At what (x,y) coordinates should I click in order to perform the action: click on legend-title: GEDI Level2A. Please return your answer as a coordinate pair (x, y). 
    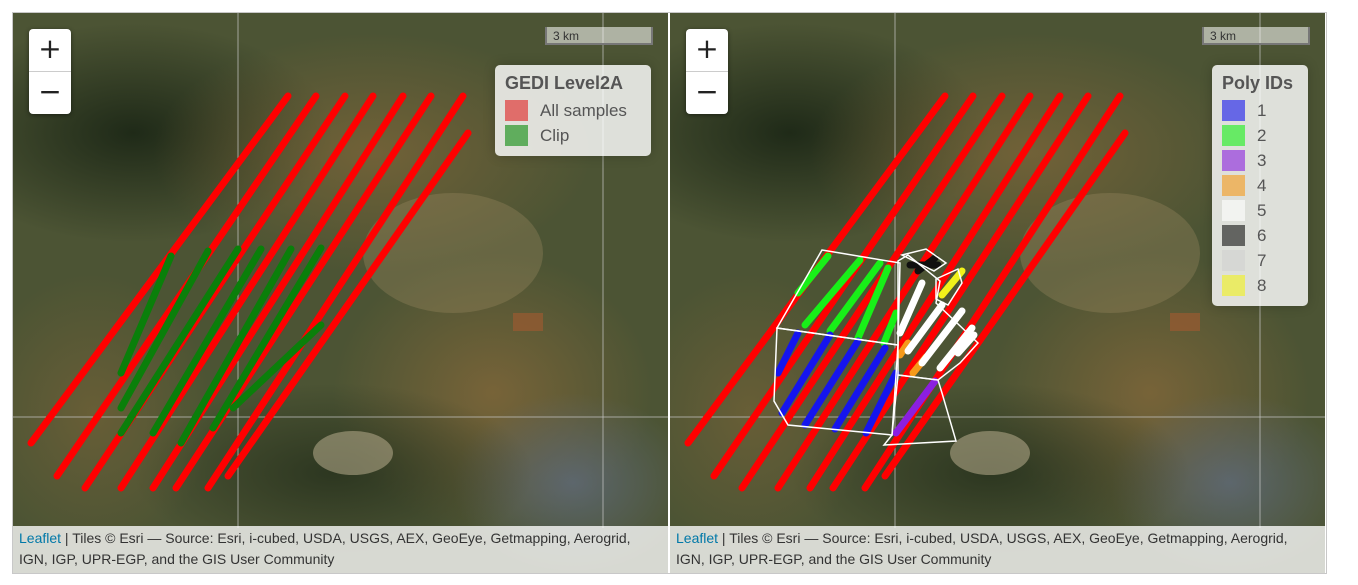
    Looking at the image, I should click on (564, 83).